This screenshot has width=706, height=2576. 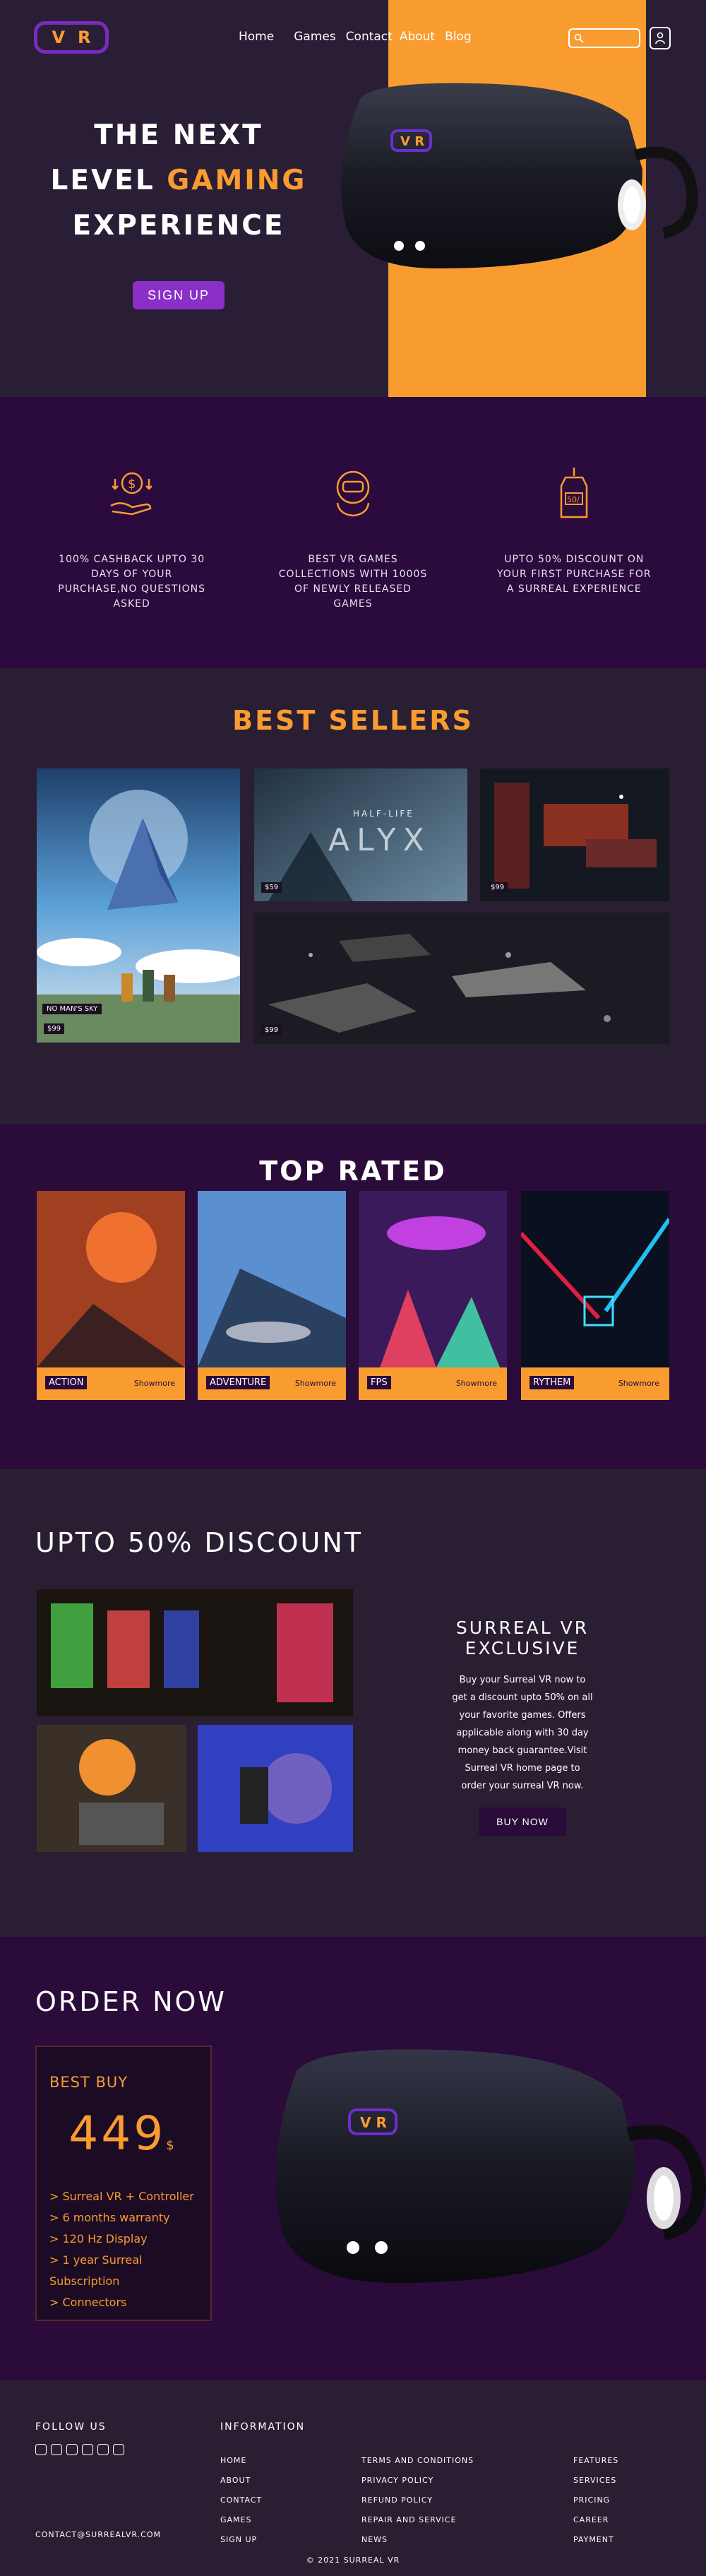 I want to click on game-tile-space-1: $99, so click(x=574, y=834).